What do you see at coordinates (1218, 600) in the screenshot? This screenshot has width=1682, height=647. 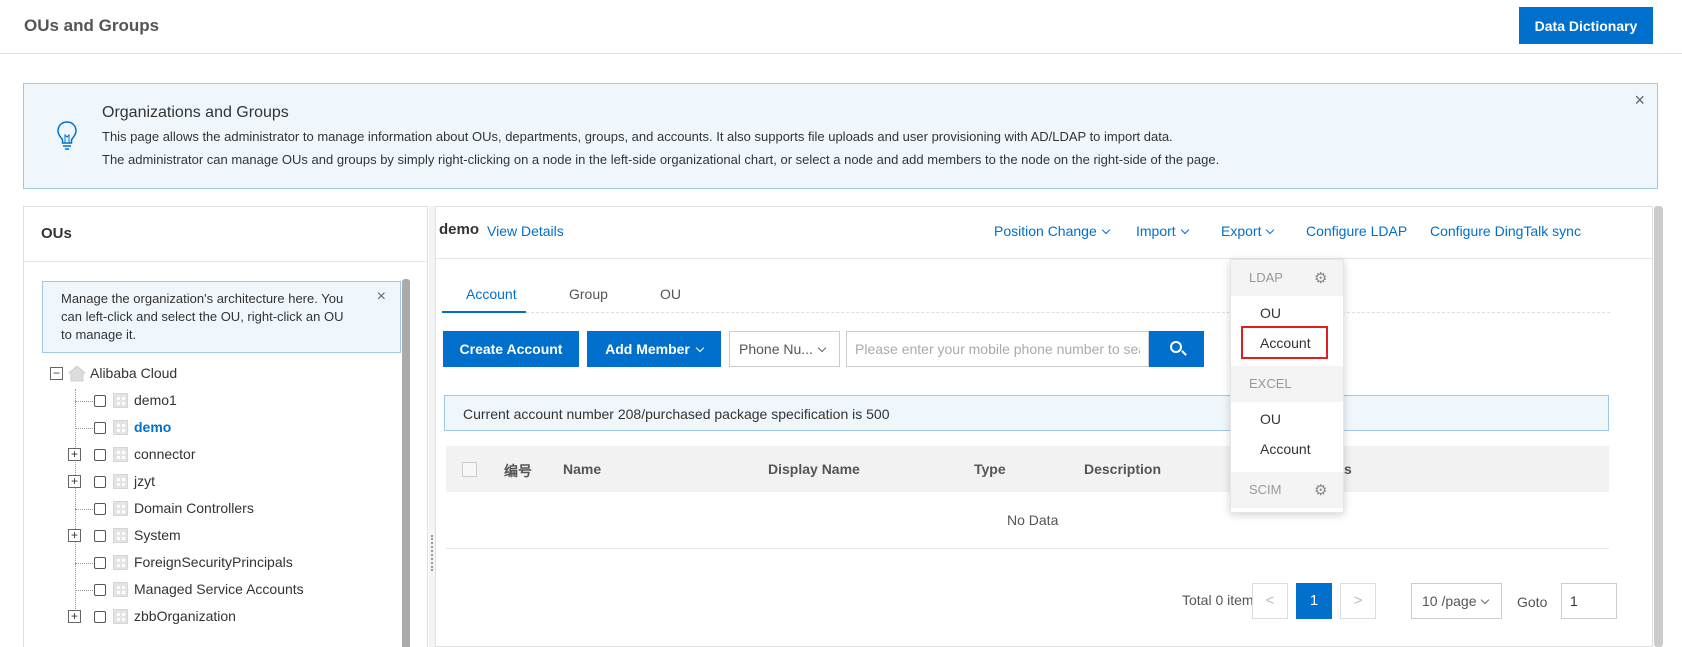 I see `total-items-text: Total 0 item` at bounding box center [1218, 600].